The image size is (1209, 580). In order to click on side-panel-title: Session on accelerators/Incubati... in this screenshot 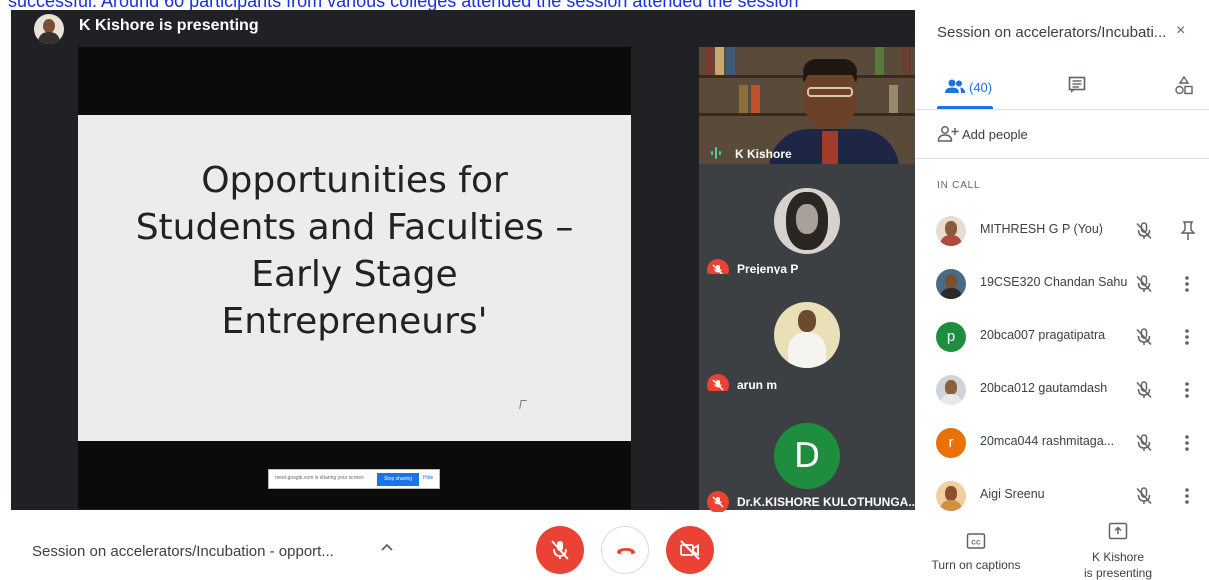, I will do `click(1052, 32)`.